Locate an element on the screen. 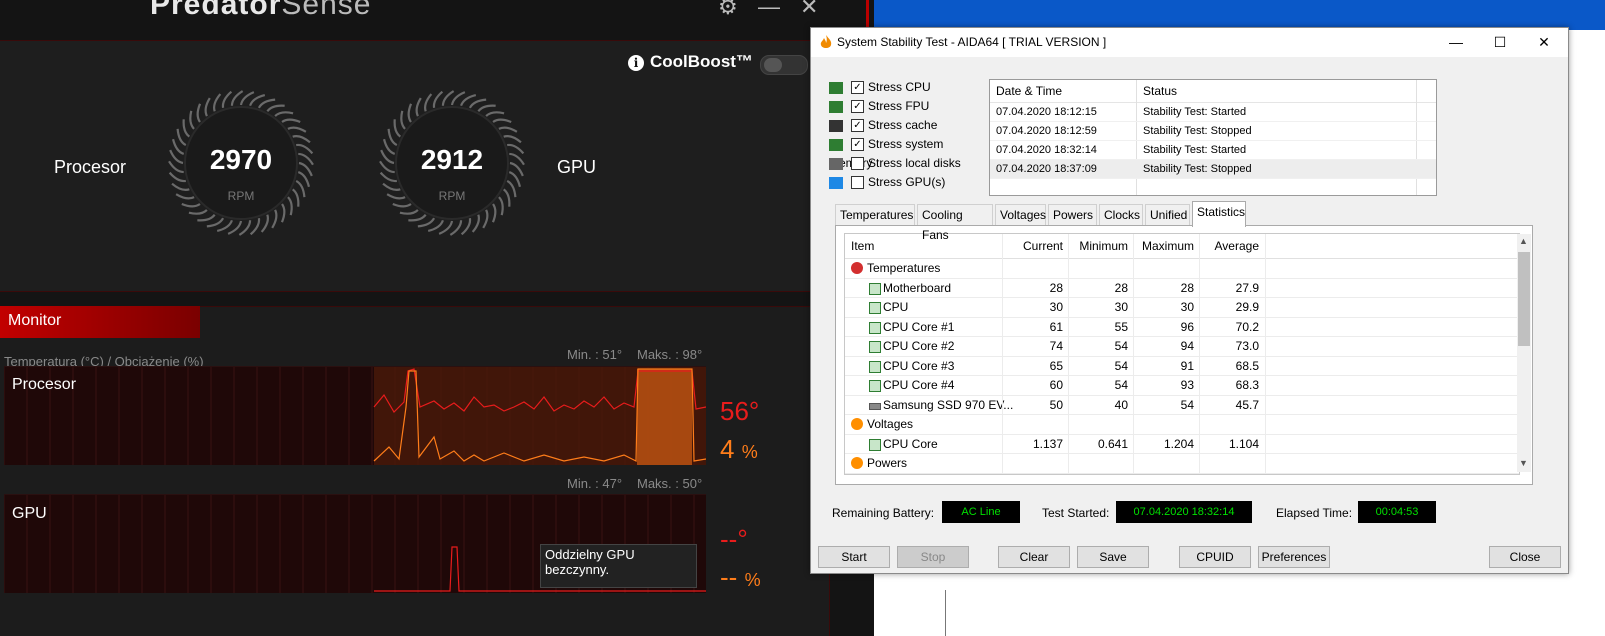 The height and width of the screenshot is (636, 1605). settings-gear-icon: ⚙ is located at coordinates (728, 10).